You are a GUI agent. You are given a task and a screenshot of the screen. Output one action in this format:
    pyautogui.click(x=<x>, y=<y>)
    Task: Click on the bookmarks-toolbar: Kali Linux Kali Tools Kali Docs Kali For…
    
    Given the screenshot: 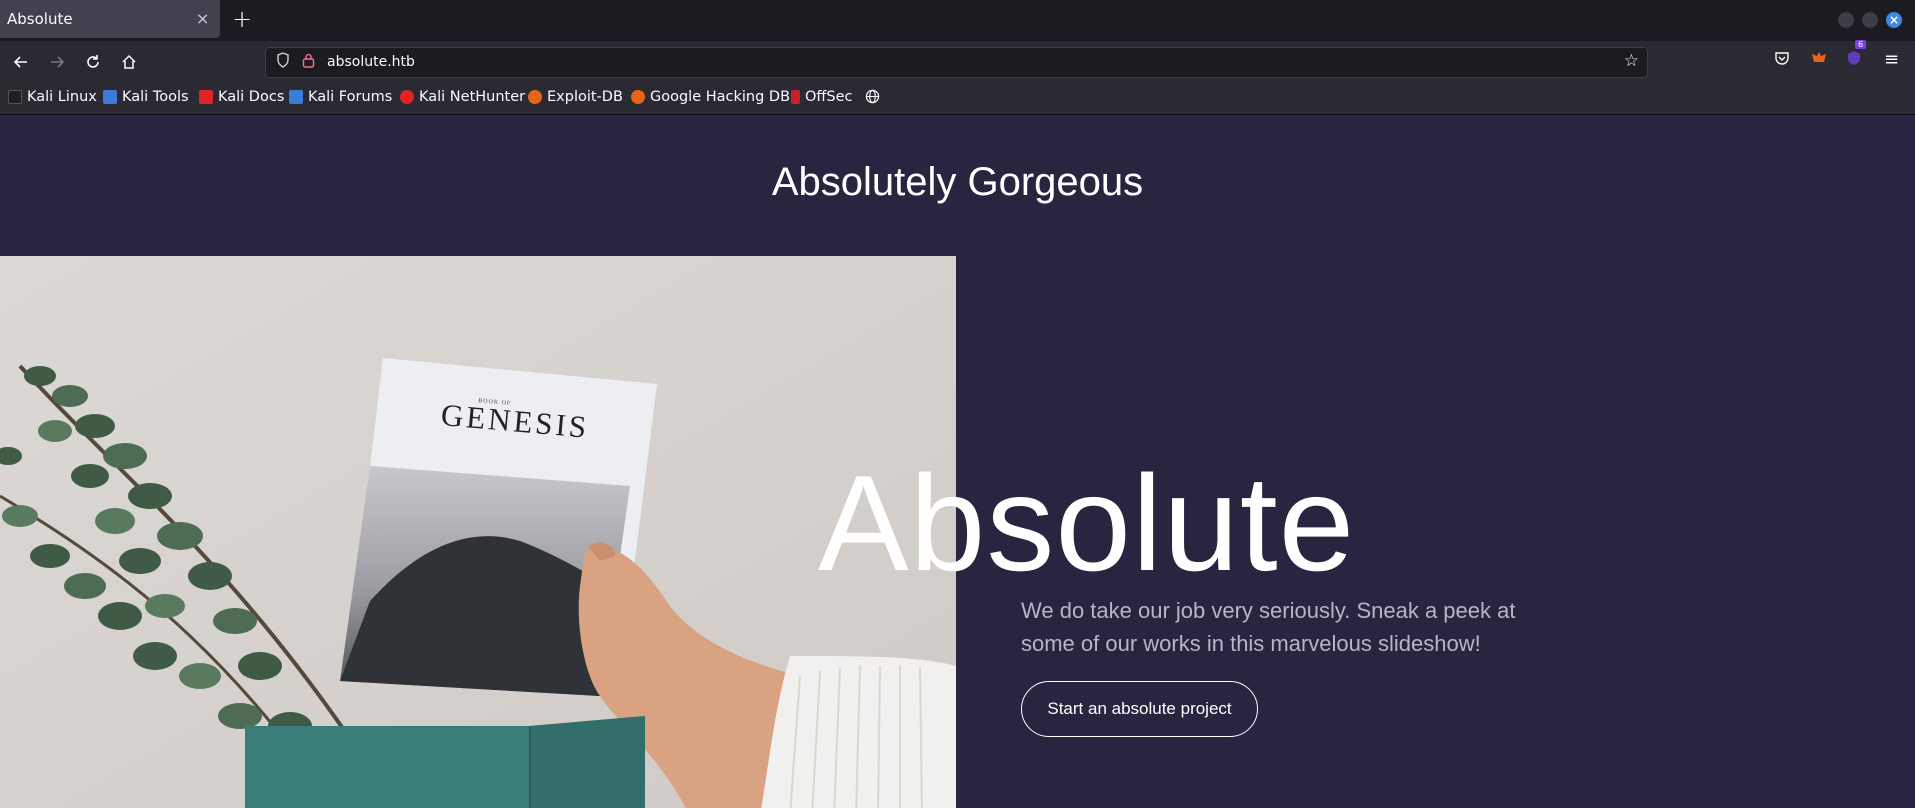 What is the action you would take?
    pyautogui.click(x=957, y=99)
    